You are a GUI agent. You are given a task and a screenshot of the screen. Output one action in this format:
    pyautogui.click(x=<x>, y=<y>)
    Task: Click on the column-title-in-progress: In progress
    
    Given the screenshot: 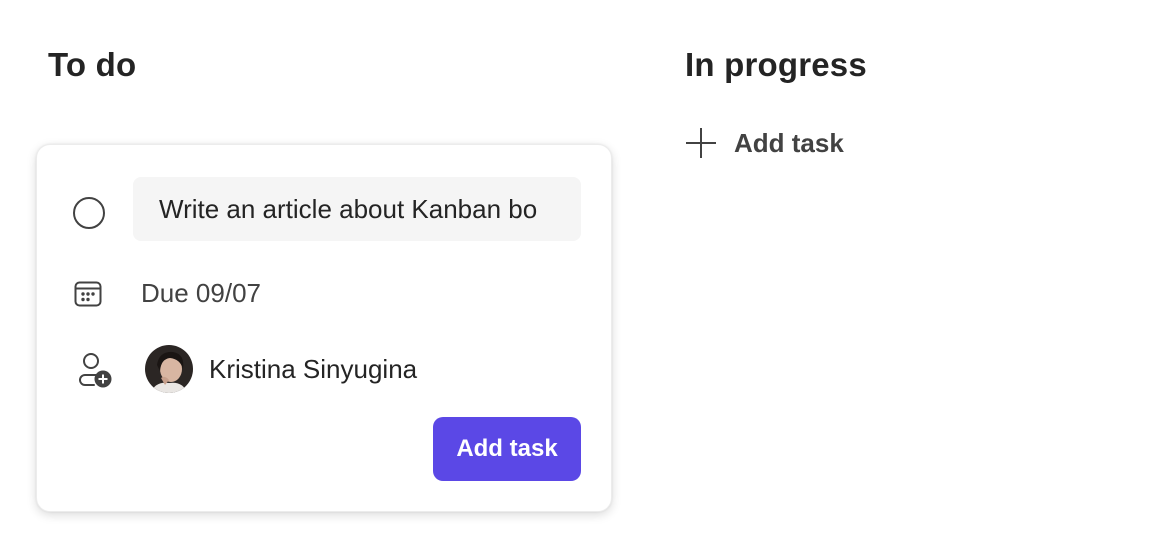 What is the action you would take?
    pyautogui.click(x=776, y=64)
    